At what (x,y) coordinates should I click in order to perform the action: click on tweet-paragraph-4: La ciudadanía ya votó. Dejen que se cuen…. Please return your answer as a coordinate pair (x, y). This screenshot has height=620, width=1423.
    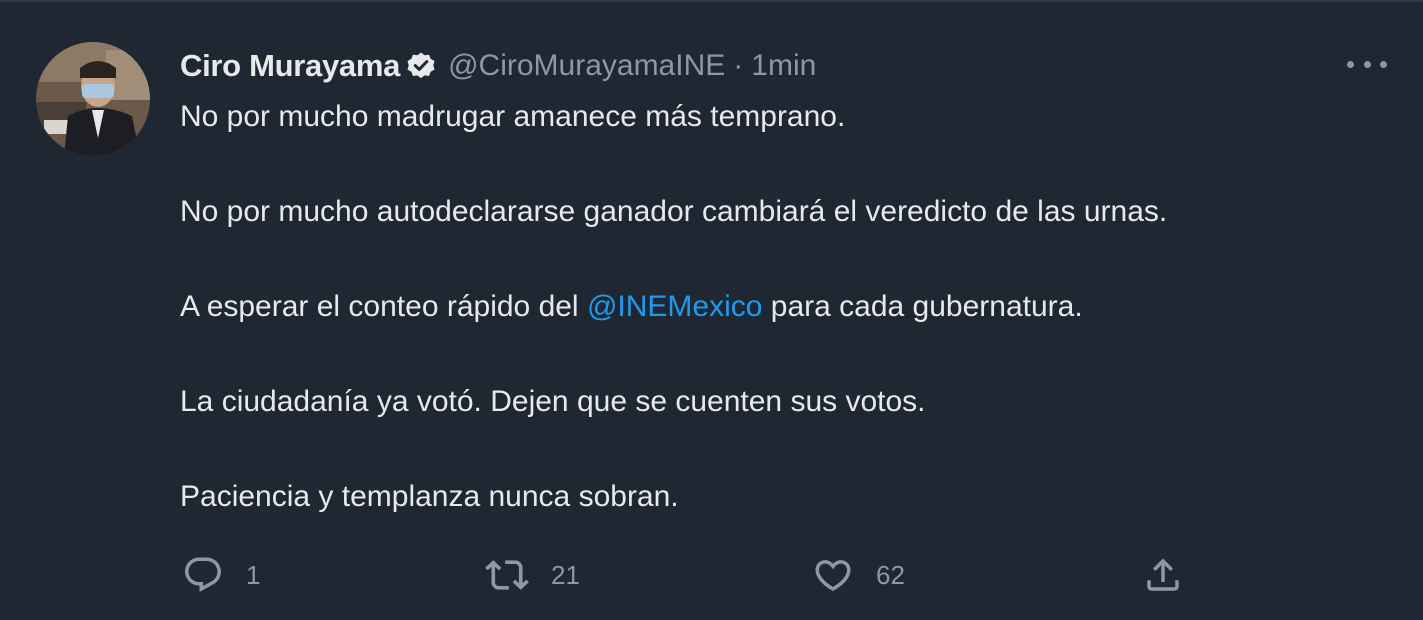
    Looking at the image, I should click on (553, 401).